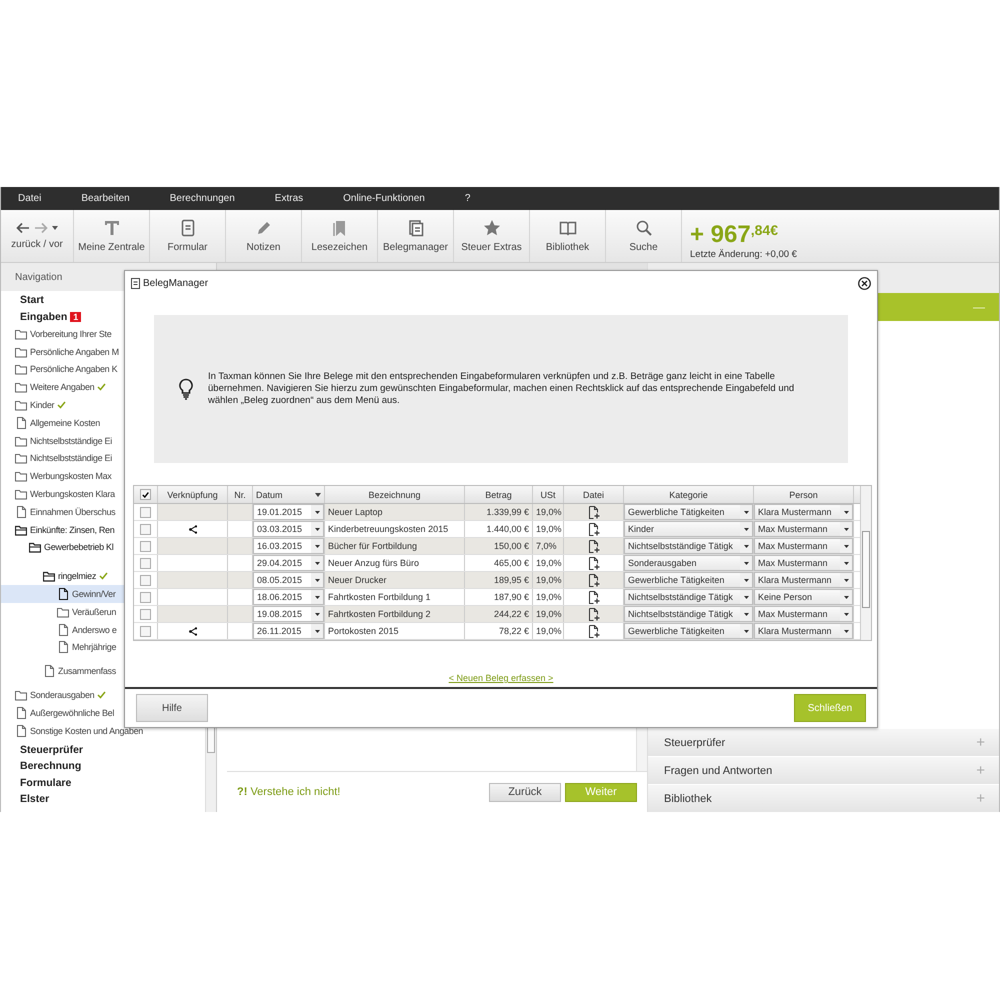  Describe the element at coordinates (688, 529) in the screenshot. I see `category-dropdown: Kinder` at that location.